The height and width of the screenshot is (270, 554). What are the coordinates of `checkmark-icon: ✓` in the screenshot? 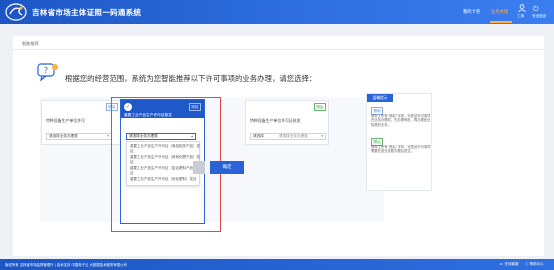 It's located at (128, 107).